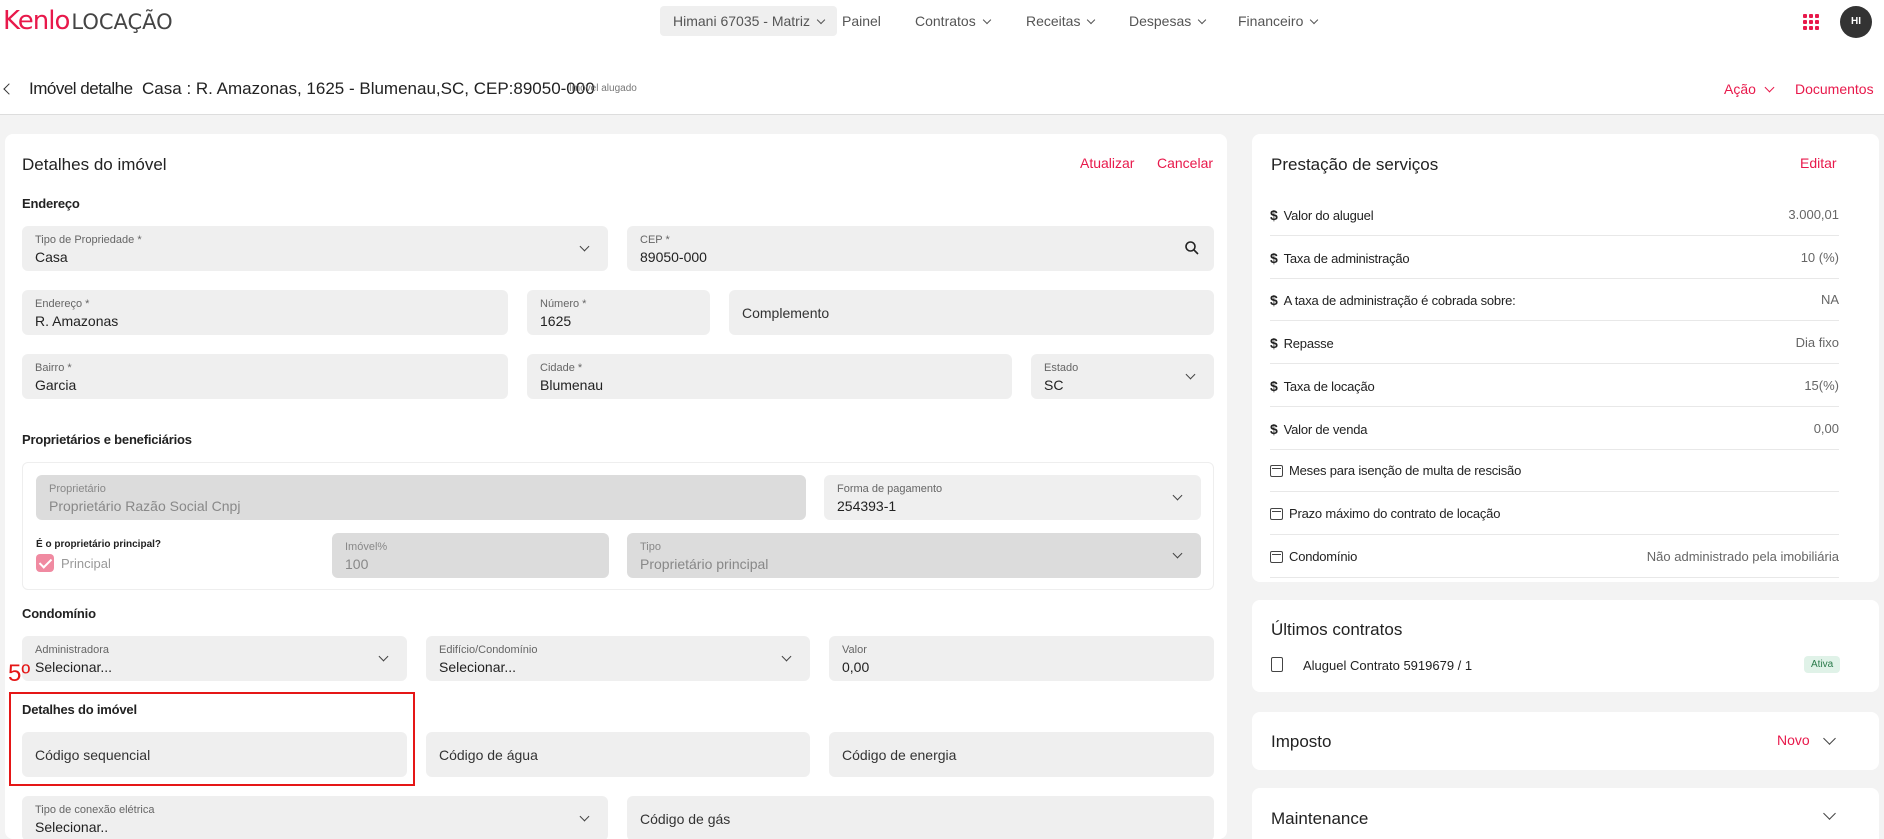  I want to click on codigo-agua-field: Código de água, so click(618, 754).